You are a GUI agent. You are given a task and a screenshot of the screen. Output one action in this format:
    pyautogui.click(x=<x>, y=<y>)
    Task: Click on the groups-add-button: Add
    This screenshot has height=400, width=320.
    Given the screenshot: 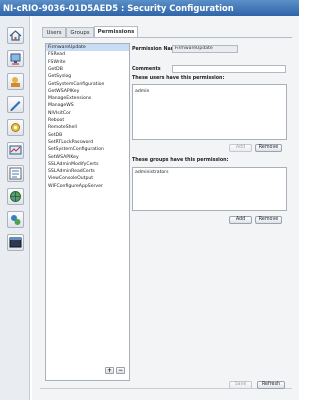 What is the action you would take?
    pyautogui.click(x=240, y=220)
    